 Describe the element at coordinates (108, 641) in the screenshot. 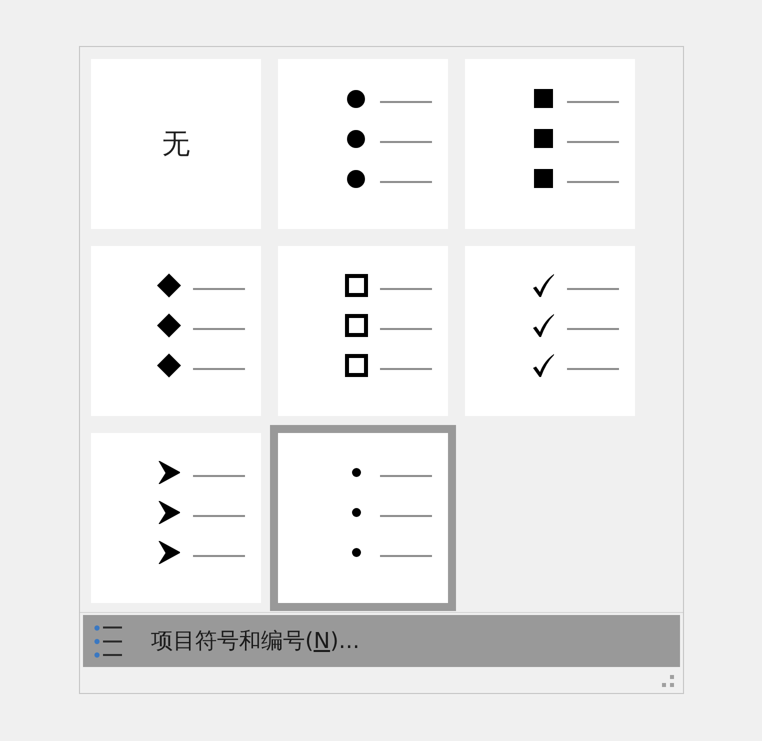

I see `bulleted-list-icon` at that location.